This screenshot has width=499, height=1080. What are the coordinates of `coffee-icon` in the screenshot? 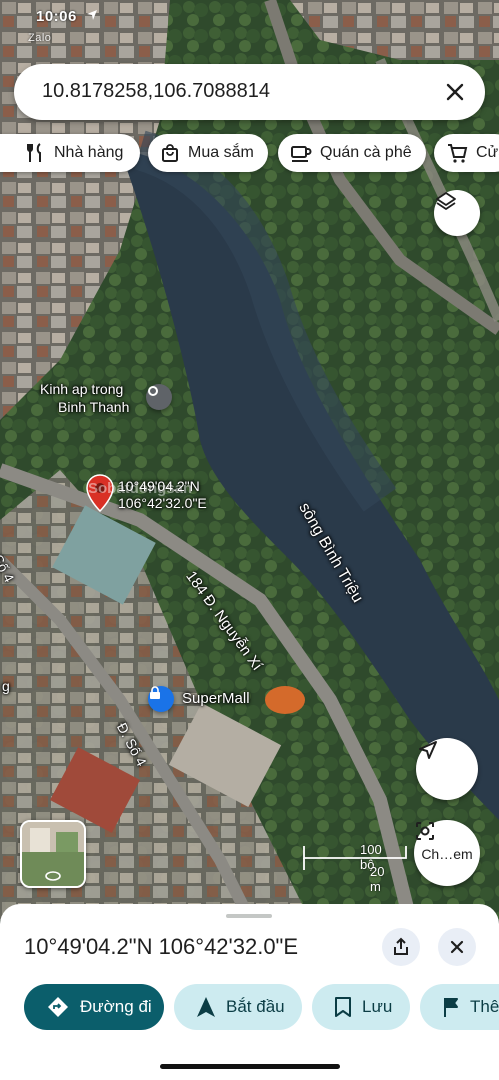 It's located at (301, 154).